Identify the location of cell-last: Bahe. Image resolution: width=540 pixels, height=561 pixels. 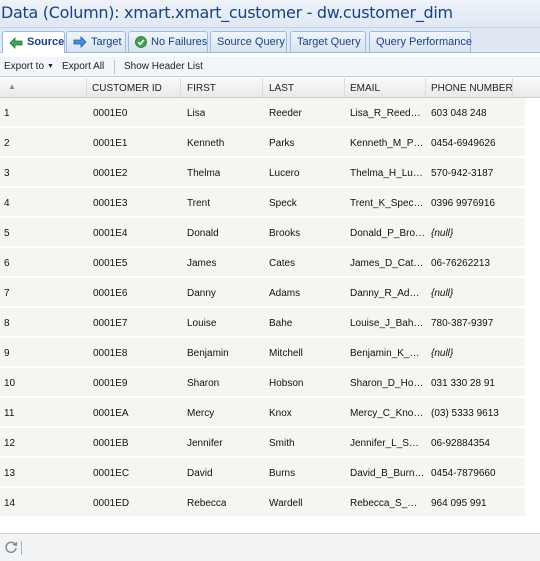
(280, 323).